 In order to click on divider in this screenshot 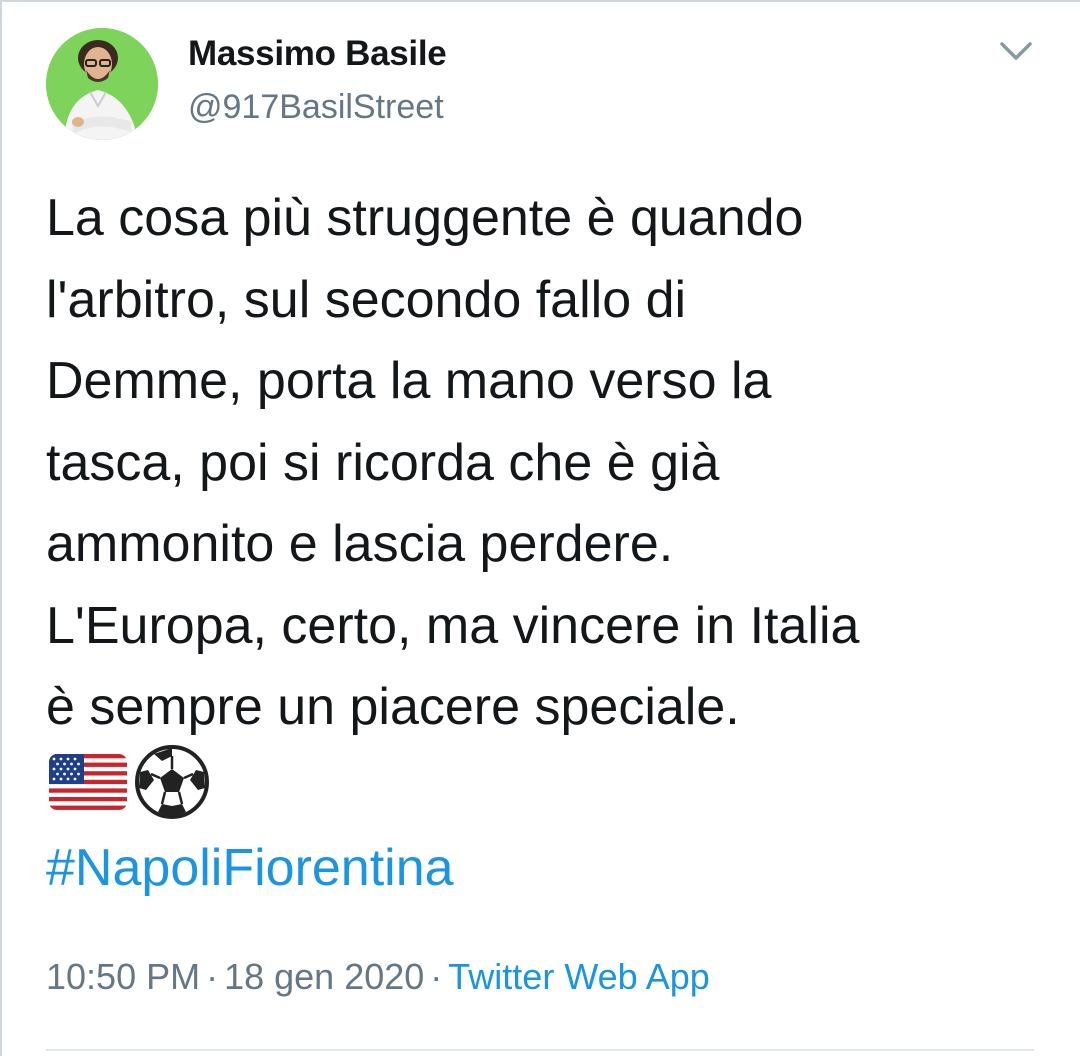, I will do `click(540, 1050)`.